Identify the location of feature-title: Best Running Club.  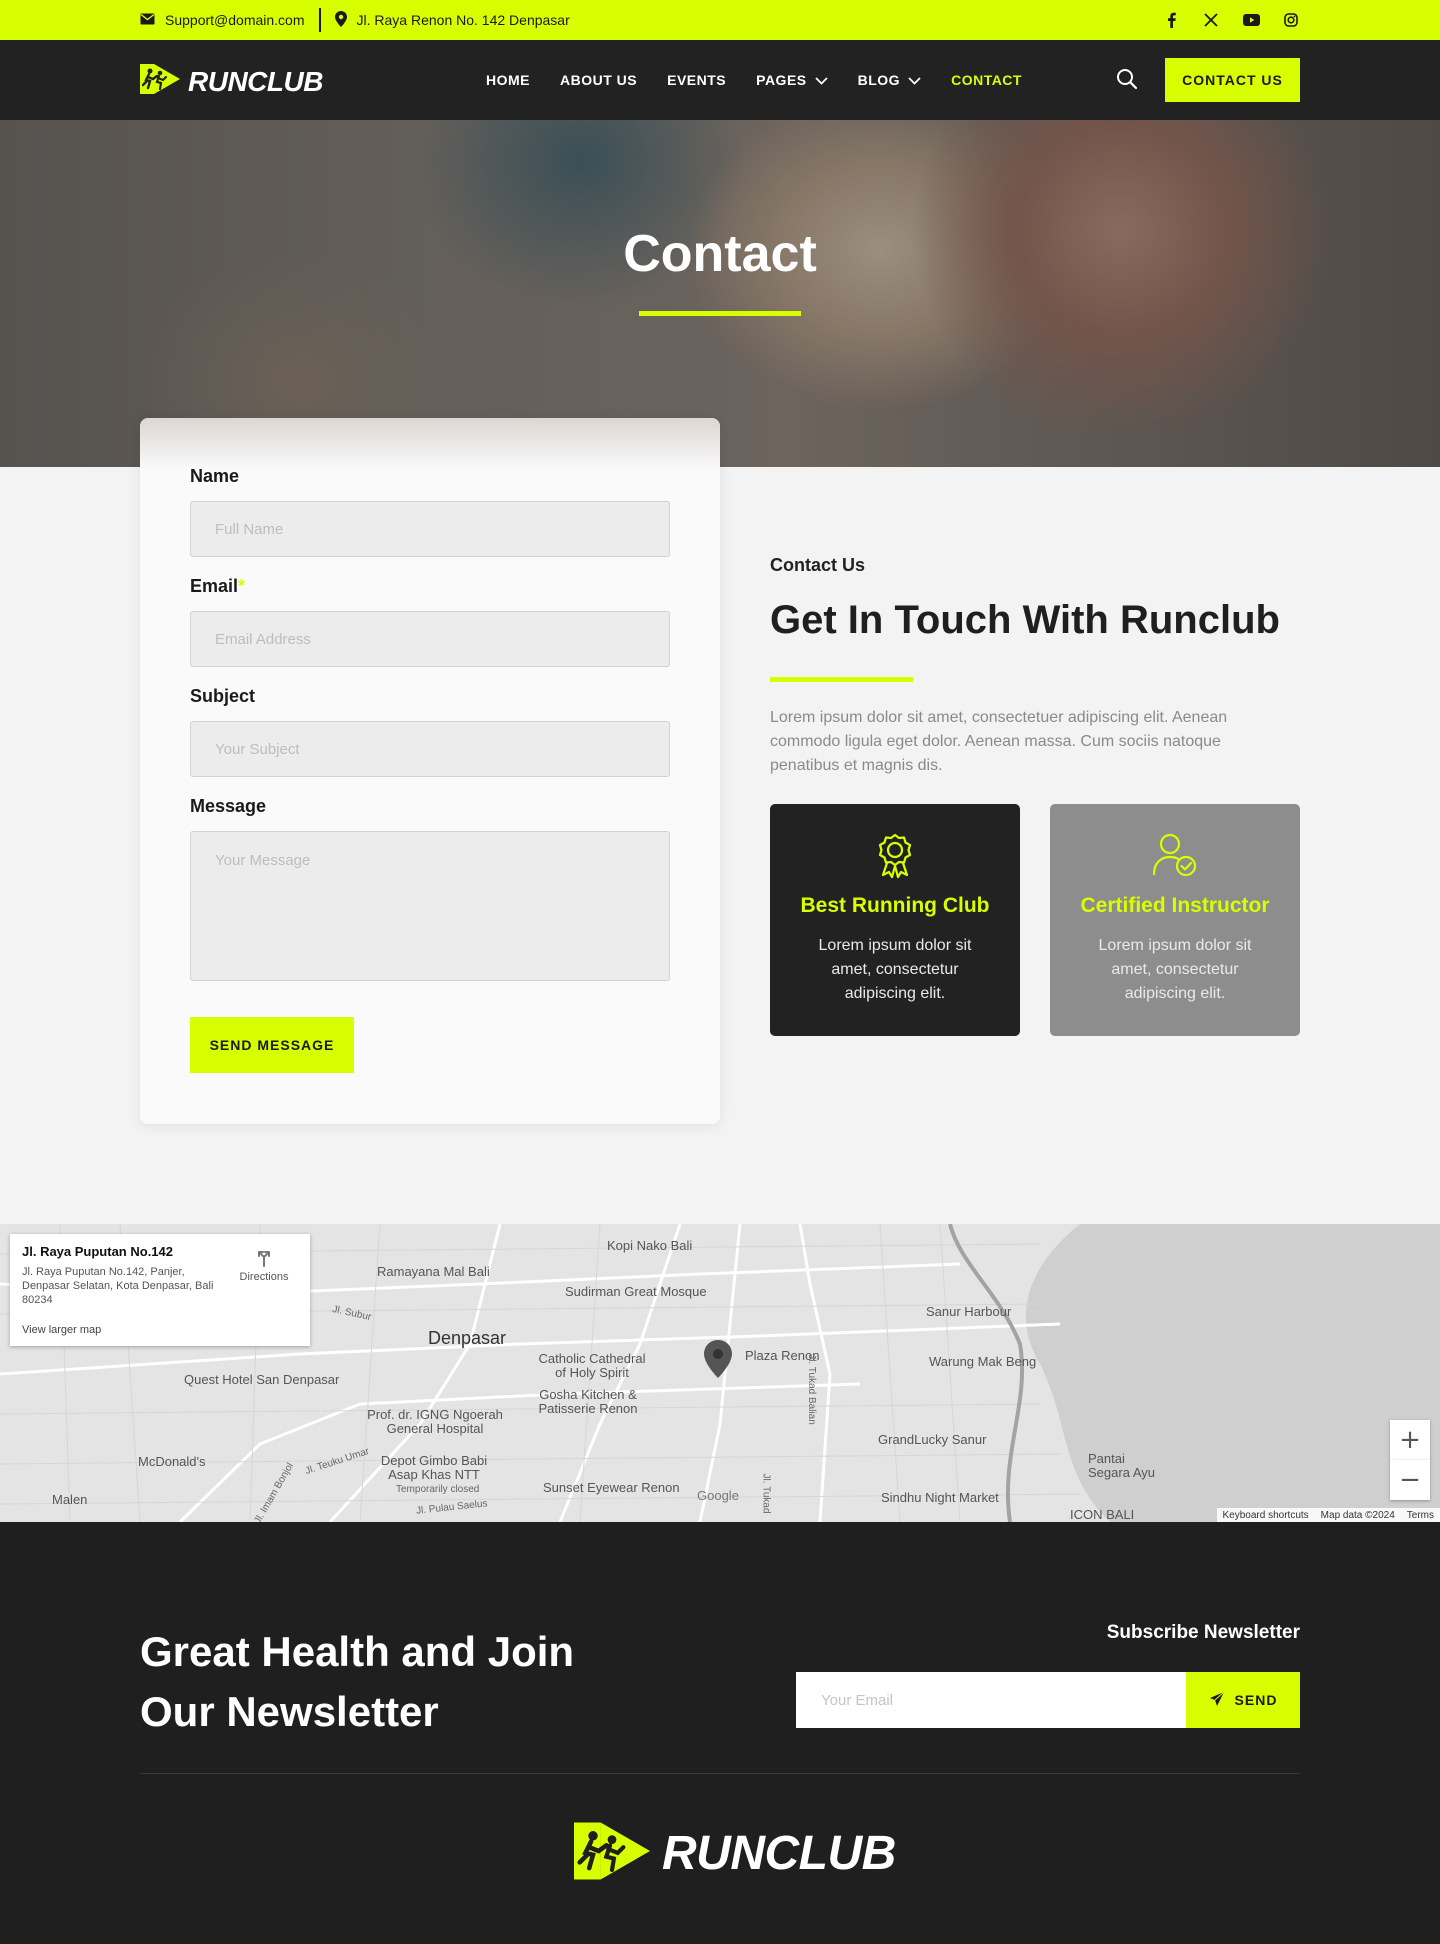
(895, 905).